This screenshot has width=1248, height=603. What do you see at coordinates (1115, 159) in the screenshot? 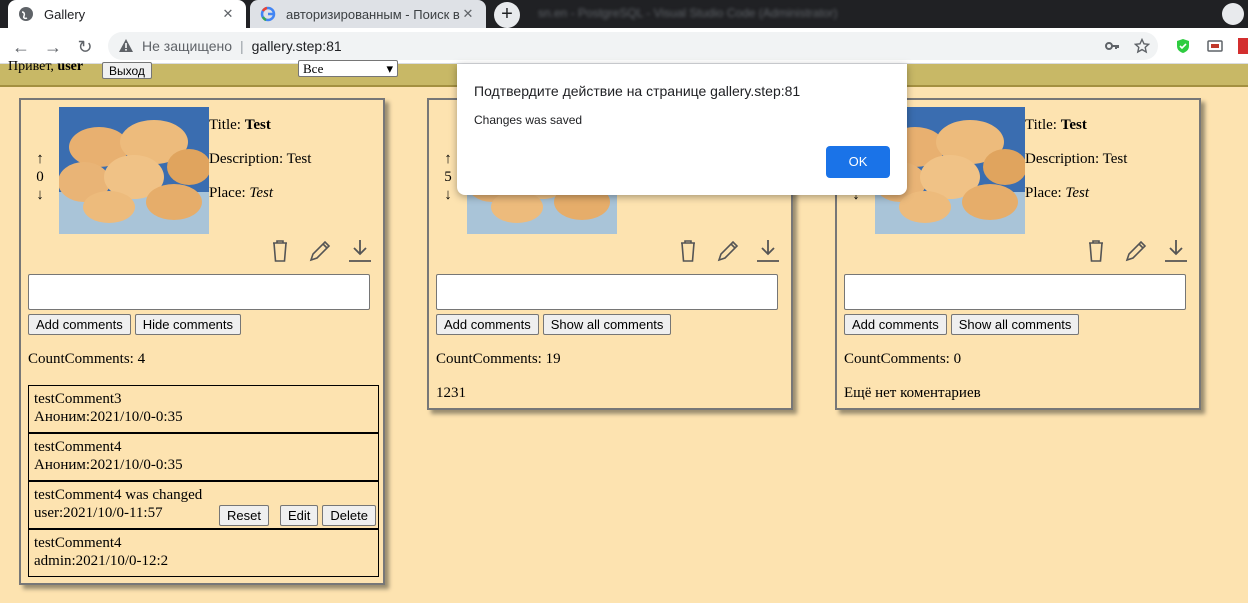
I see `photo-description: Test` at bounding box center [1115, 159].